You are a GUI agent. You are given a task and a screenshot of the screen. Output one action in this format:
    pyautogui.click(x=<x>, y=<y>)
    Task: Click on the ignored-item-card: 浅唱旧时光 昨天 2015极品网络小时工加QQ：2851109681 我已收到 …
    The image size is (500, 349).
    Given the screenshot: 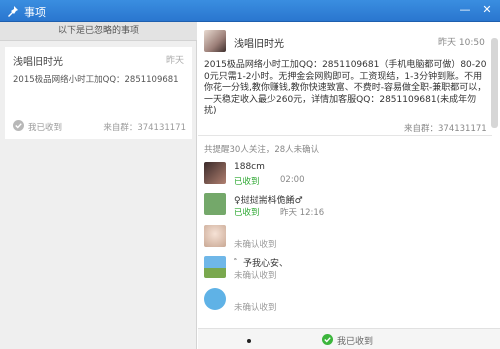 What is the action you would take?
    pyautogui.click(x=98, y=93)
    